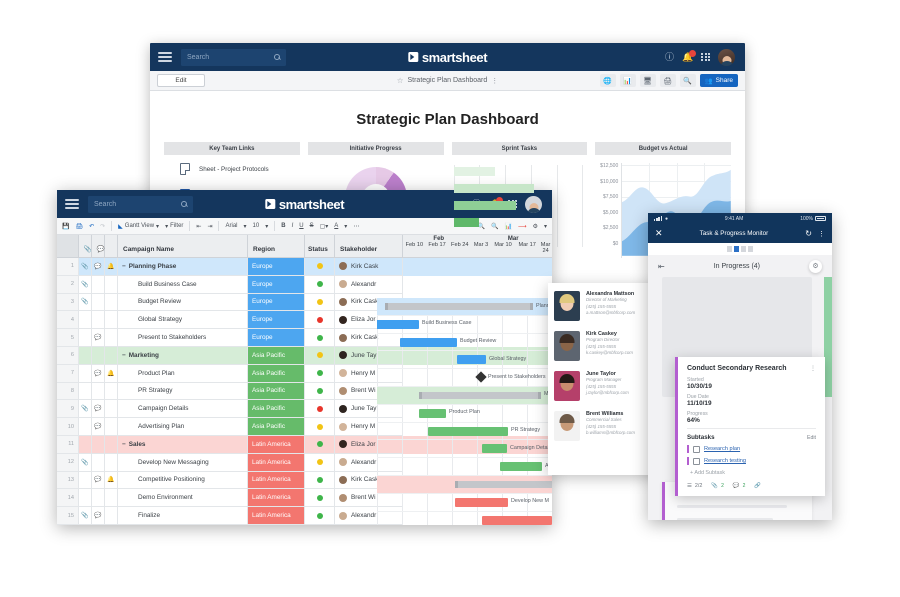  What do you see at coordinates (240, 169) in the screenshot?
I see `list-item: Sheet - Project Protocols` at bounding box center [240, 169].